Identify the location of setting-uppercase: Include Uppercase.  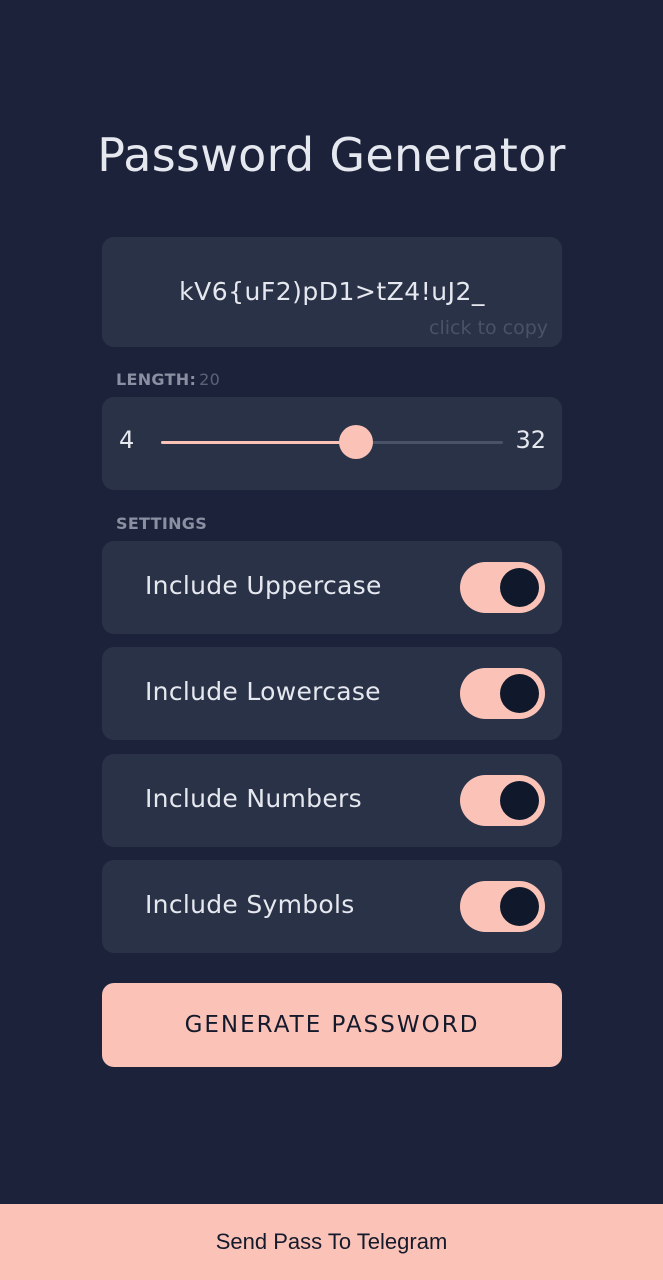
(332, 587).